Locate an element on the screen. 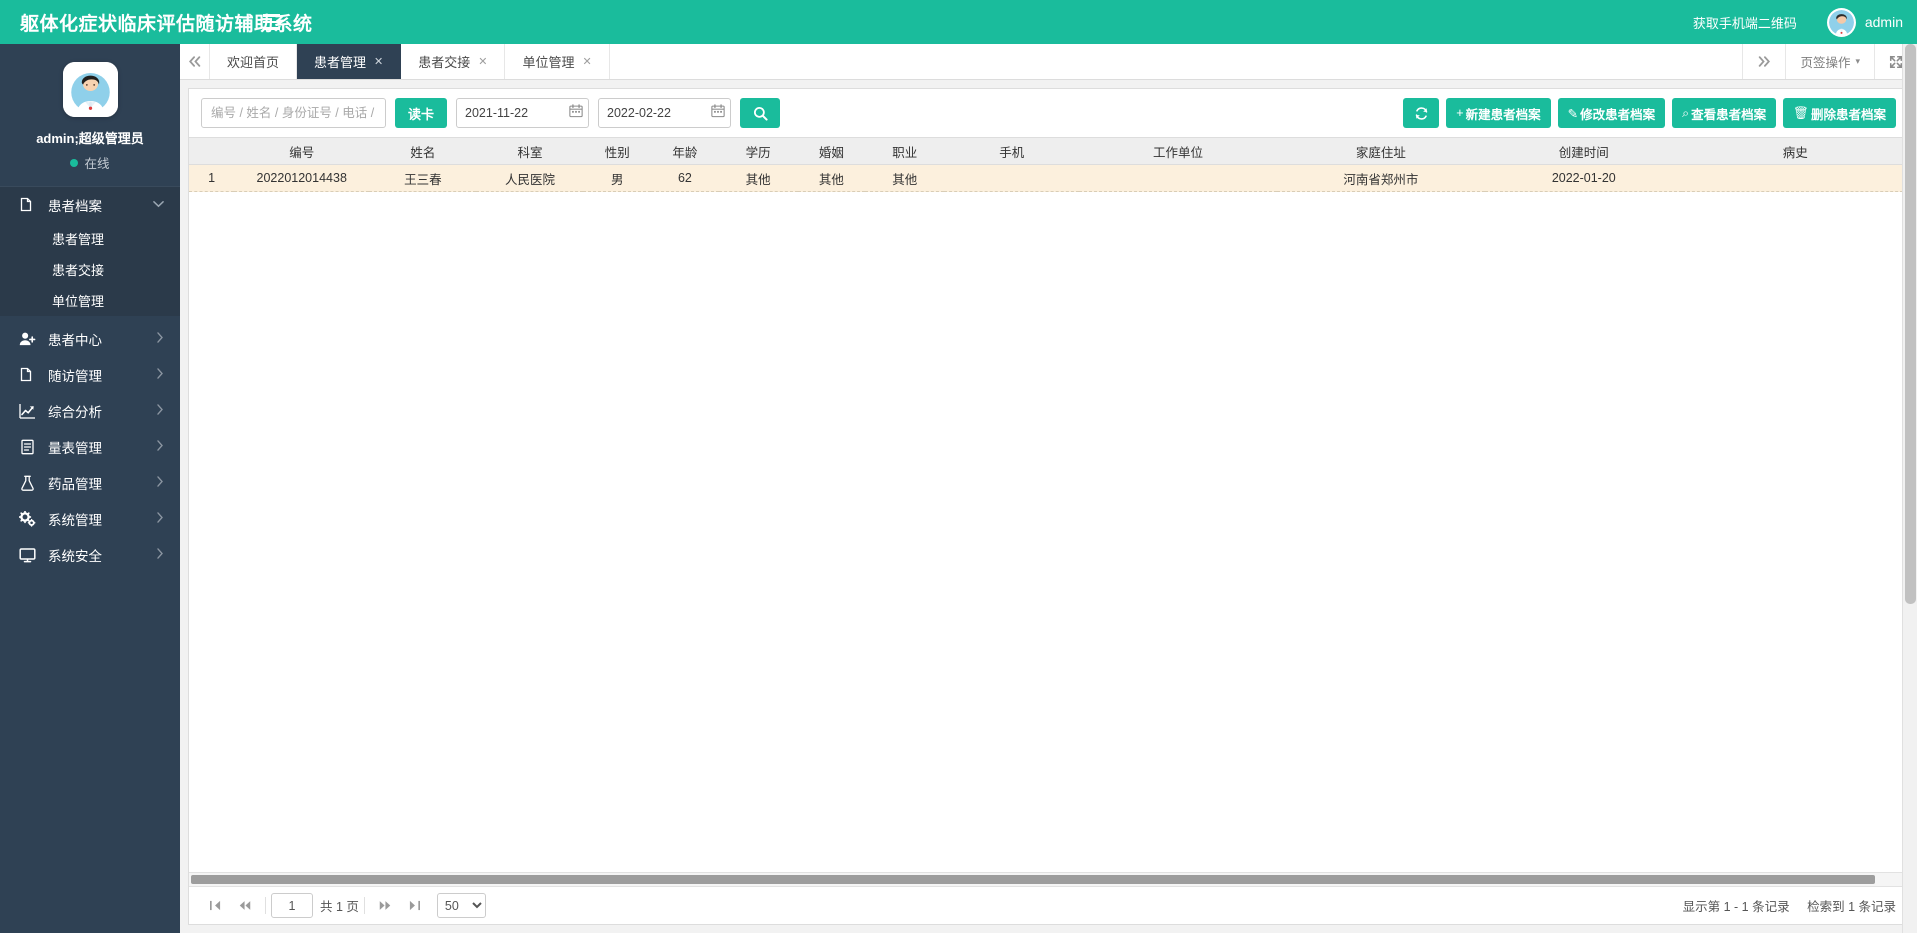 The width and height of the screenshot is (1917, 933). fullscreen-expand-icon is located at coordinates (1896, 61).